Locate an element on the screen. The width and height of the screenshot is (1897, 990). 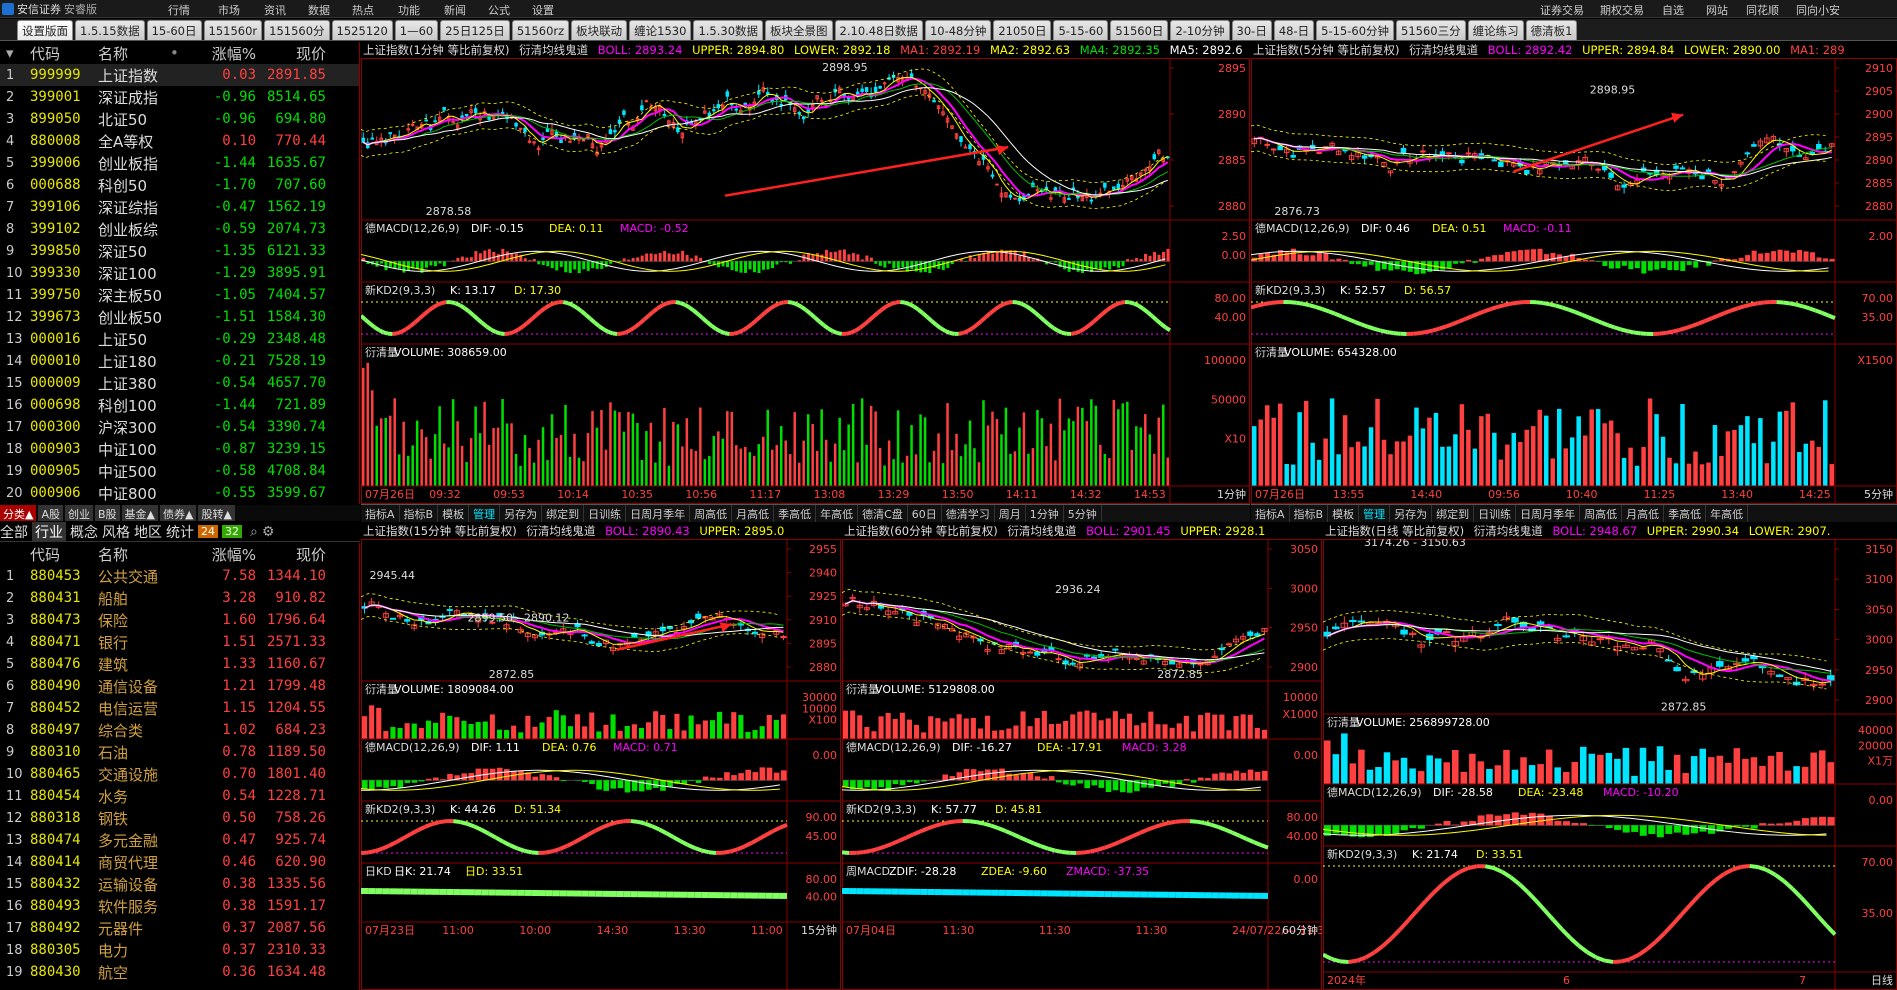
layout-tab: 缠论1530 is located at coordinates (660, 30).